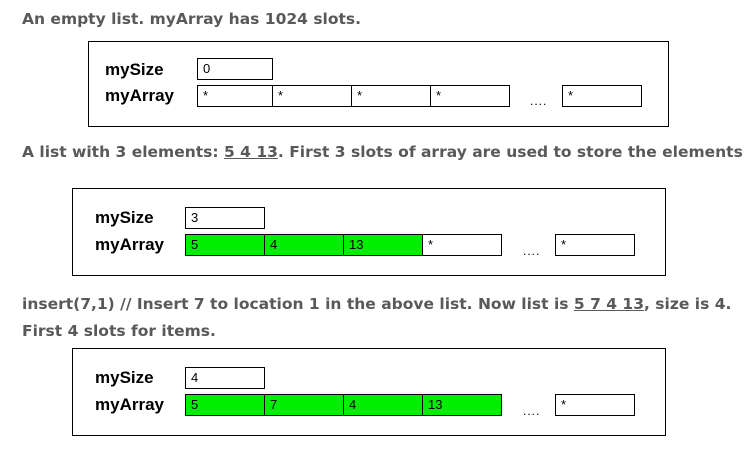 The image size is (748, 460). I want to click on array-slot-2: 4, so click(383, 405).